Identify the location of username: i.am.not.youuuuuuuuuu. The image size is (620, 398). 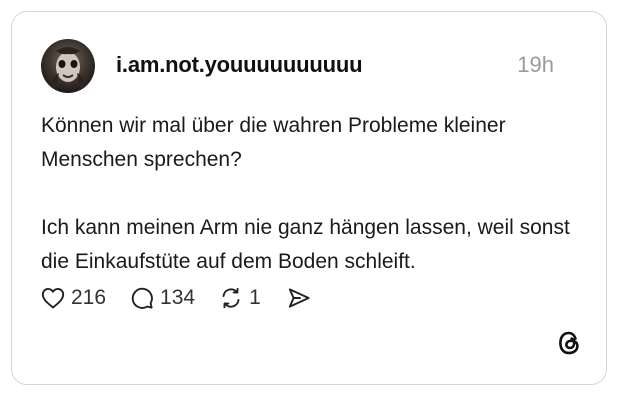
(239, 65).